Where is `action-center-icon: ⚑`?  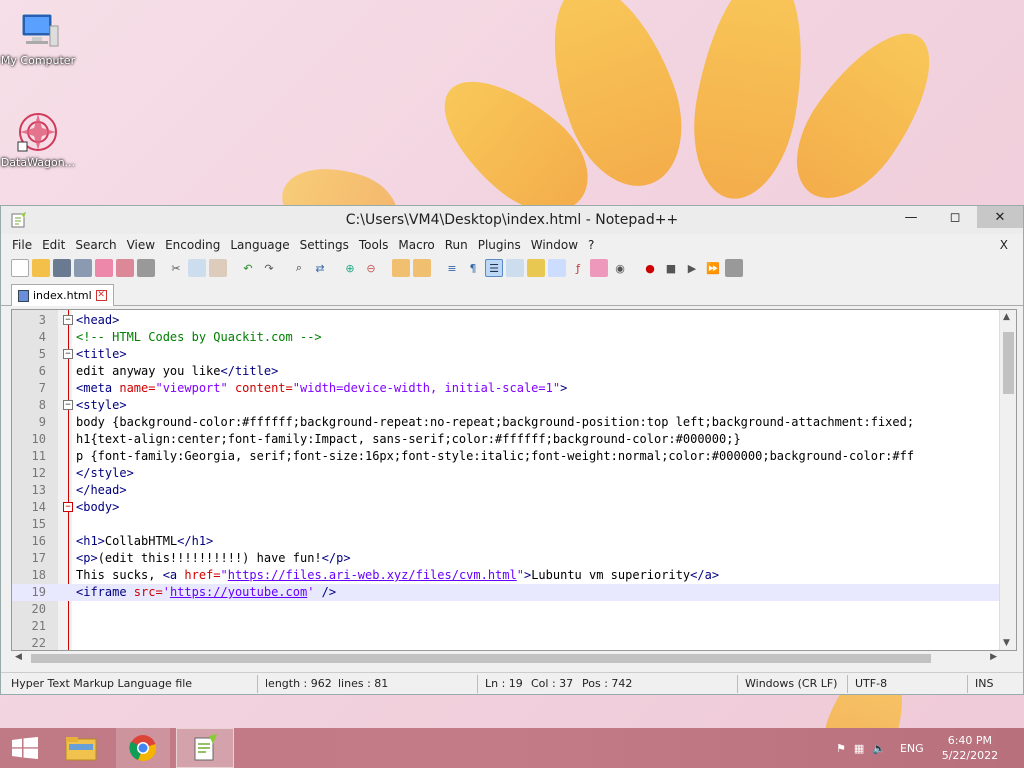
action-center-icon: ⚑ is located at coordinates (841, 748).